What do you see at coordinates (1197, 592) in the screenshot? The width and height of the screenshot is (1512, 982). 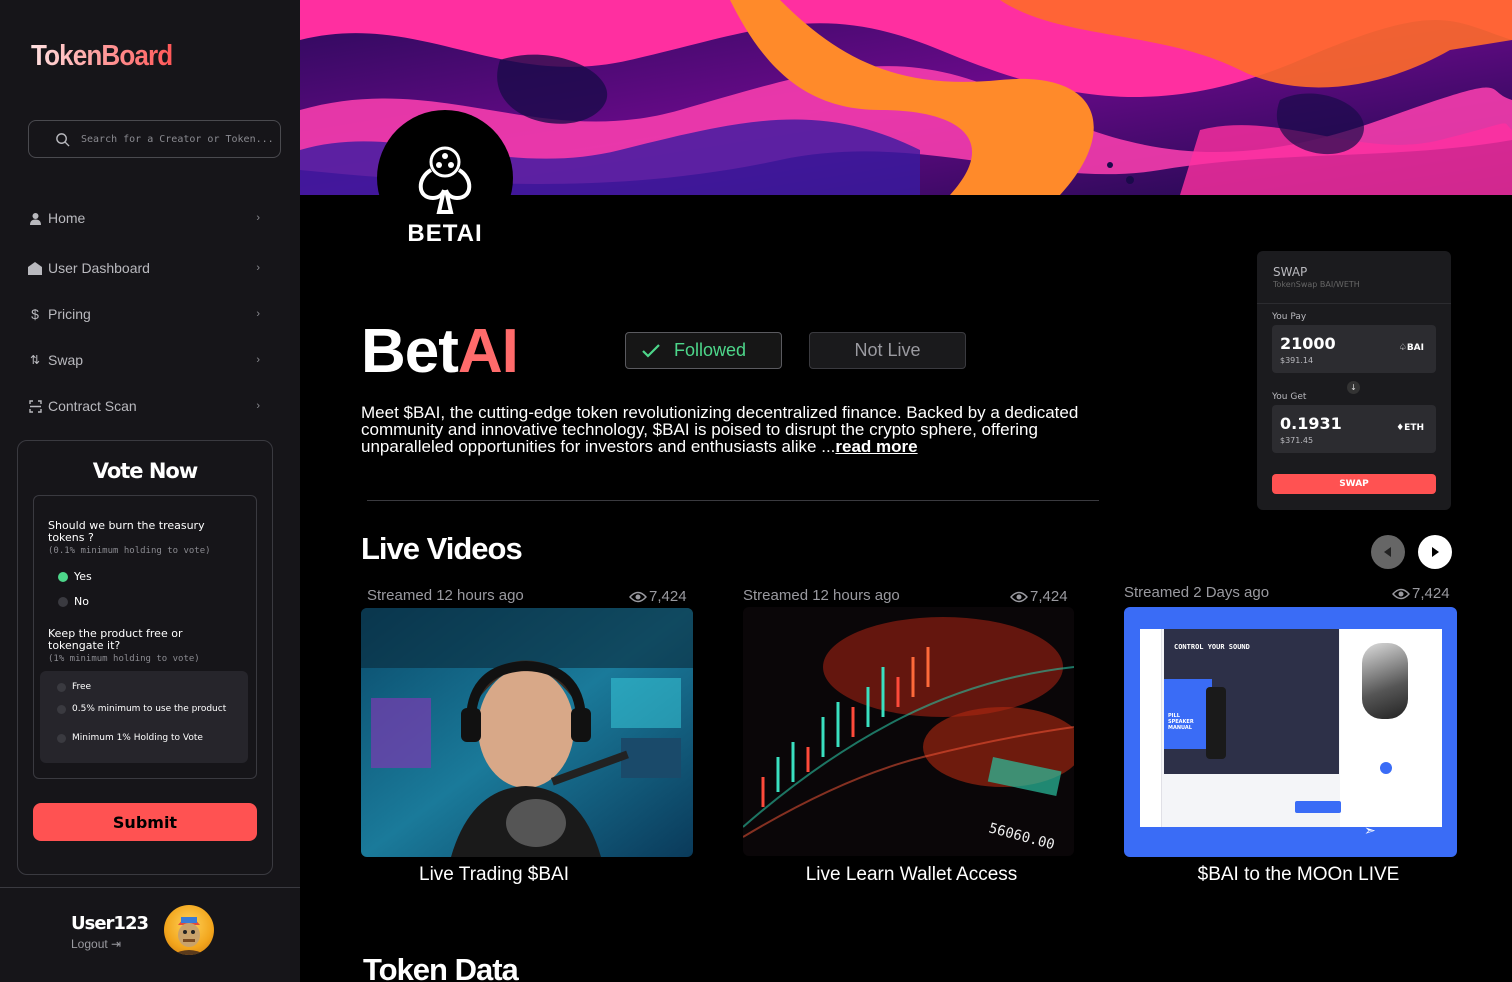 I see `video-streamed-time: Streamed 2 Days ago` at bounding box center [1197, 592].